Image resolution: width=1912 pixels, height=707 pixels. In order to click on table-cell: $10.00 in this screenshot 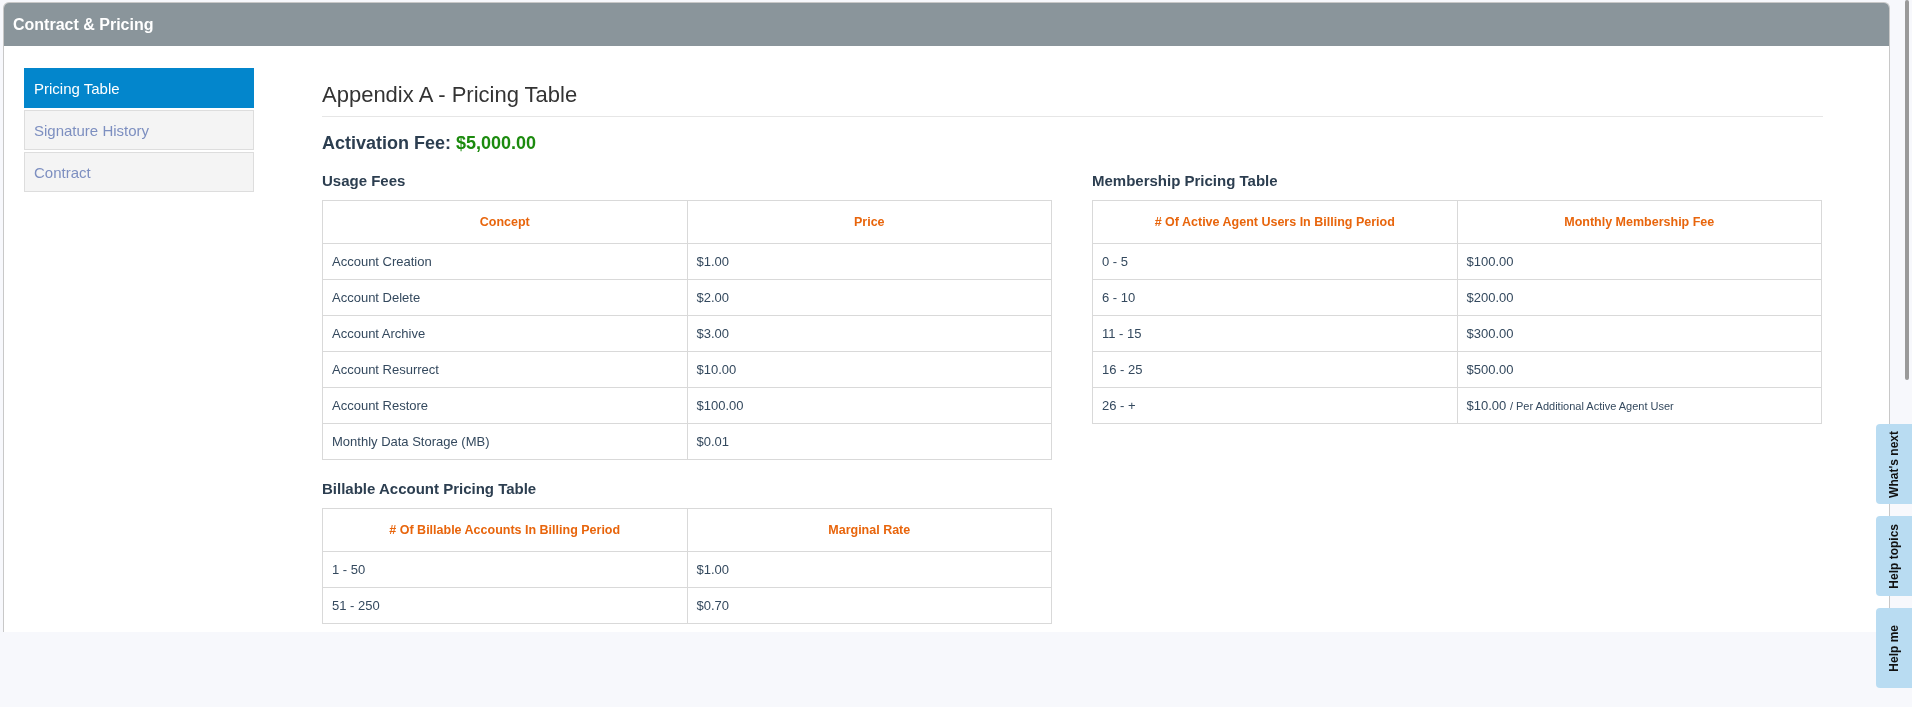, I will do `click(869, 369)`.